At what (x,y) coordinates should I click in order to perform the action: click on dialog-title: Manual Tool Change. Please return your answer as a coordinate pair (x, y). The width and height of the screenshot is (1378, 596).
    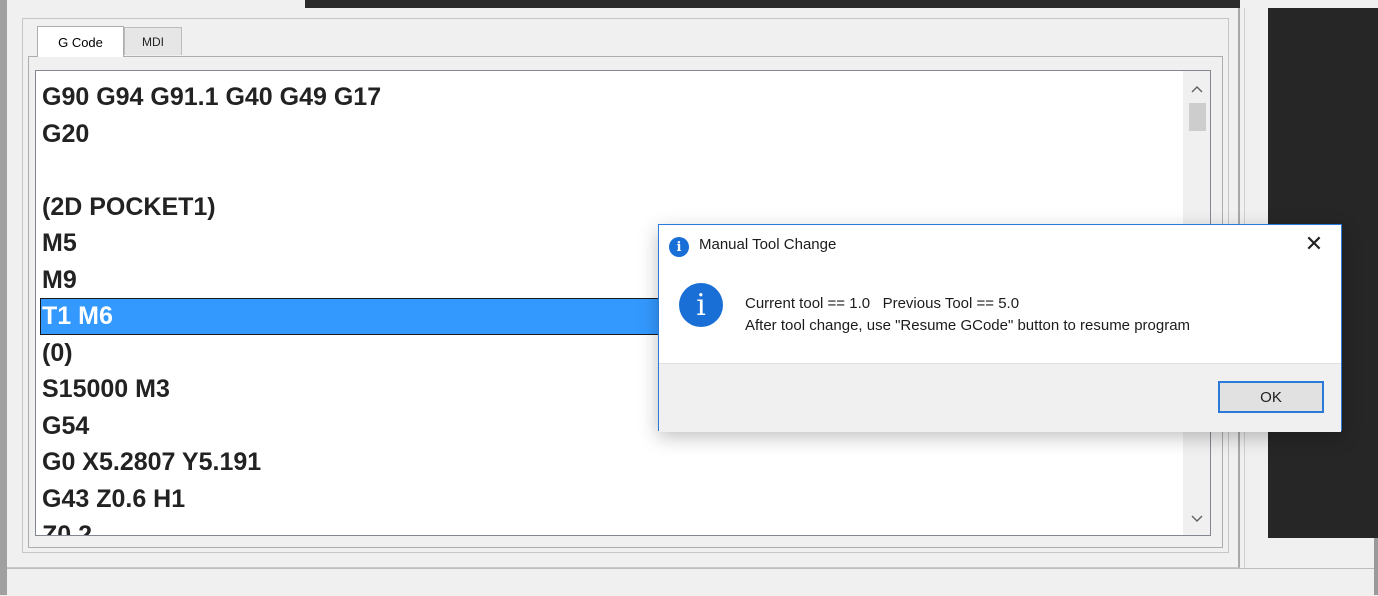
    Looking at the image, I should click on (768, 244).